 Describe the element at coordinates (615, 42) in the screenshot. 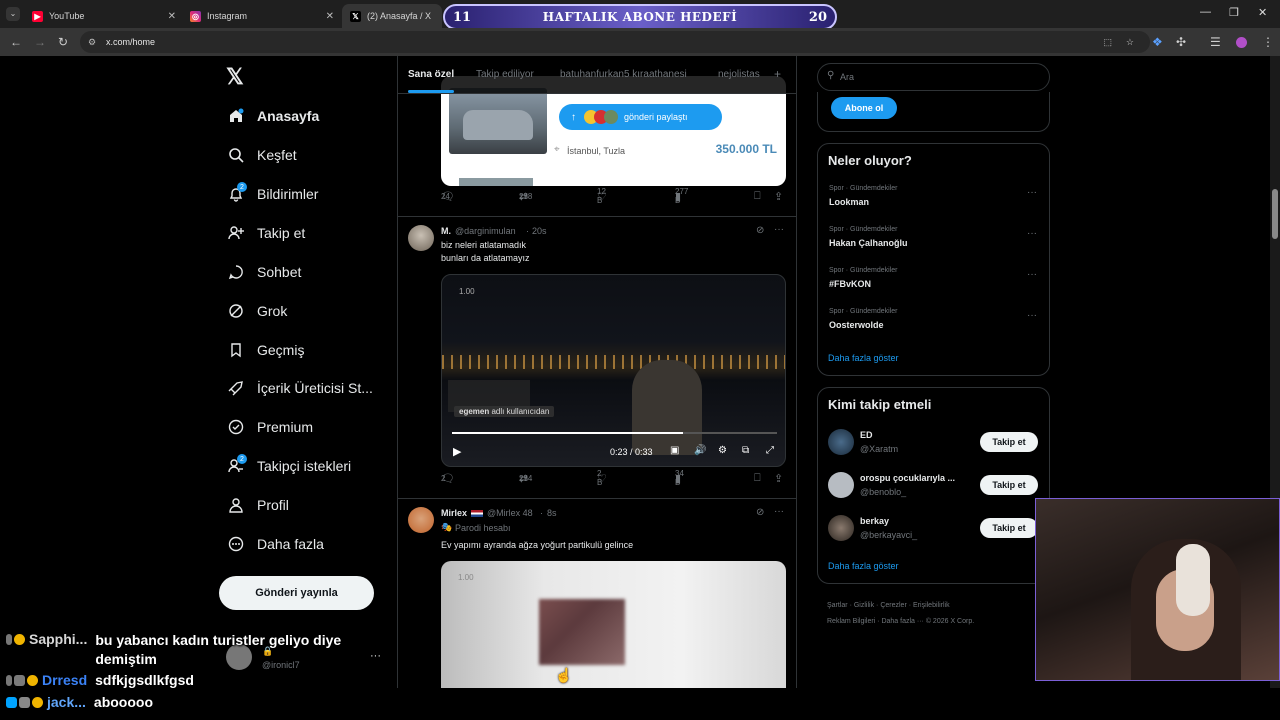

I see `address-bar: ⚙ x.com/home ⬚ ☆` at that location.